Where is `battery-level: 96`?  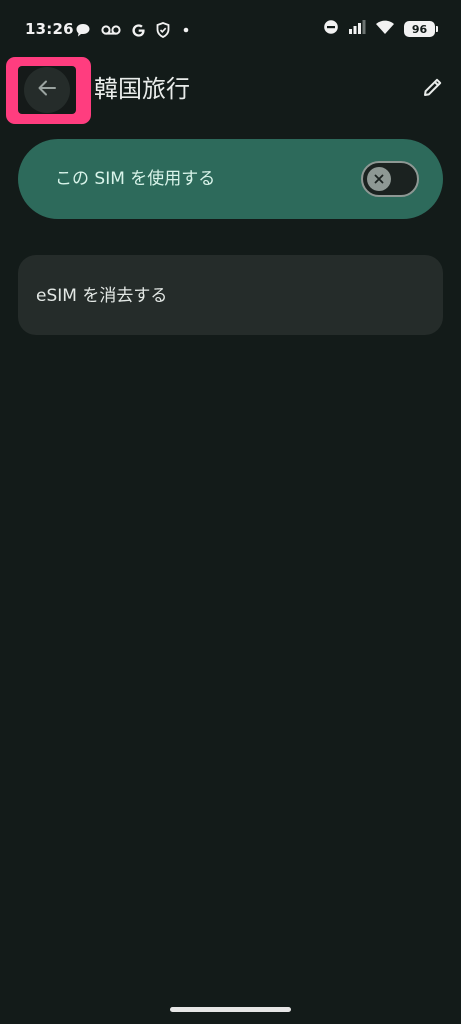 battery-level: 96 is located at coordinates (419, 29).